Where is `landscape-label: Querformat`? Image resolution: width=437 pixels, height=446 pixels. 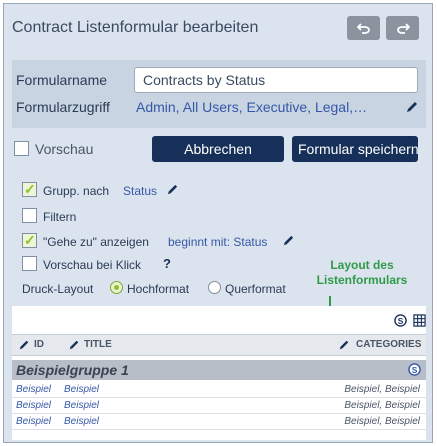
landscape-label: Querformat is located at coordinates (255, 289).